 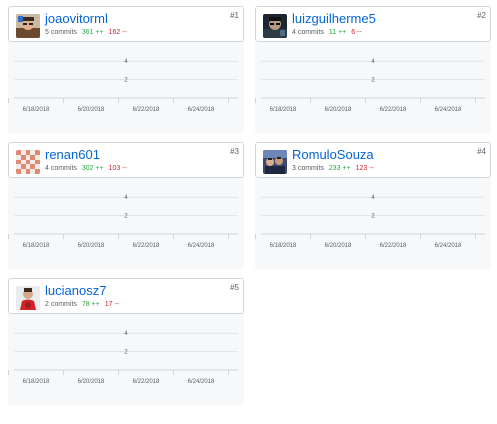 What do you see at coordinates (28, 162) in the screenshot?
I see `avatar-identicon-salmon-icon` at bounding box center [28, 162].